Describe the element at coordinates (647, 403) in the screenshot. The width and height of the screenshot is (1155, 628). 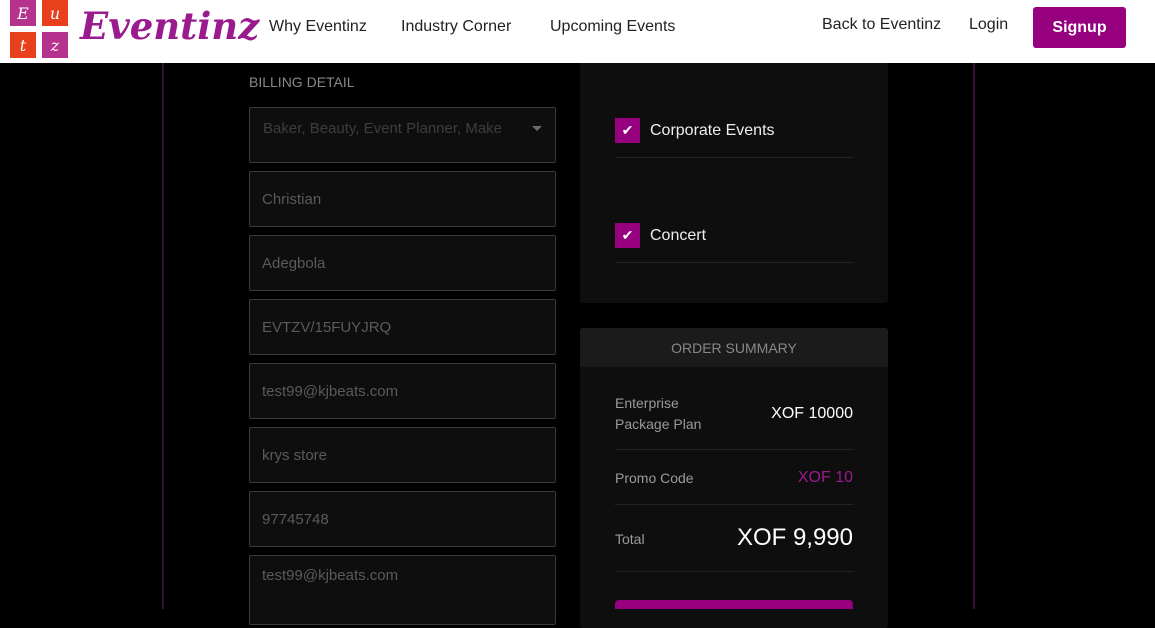
I see `plan-label-line: Enterprise` at that location.